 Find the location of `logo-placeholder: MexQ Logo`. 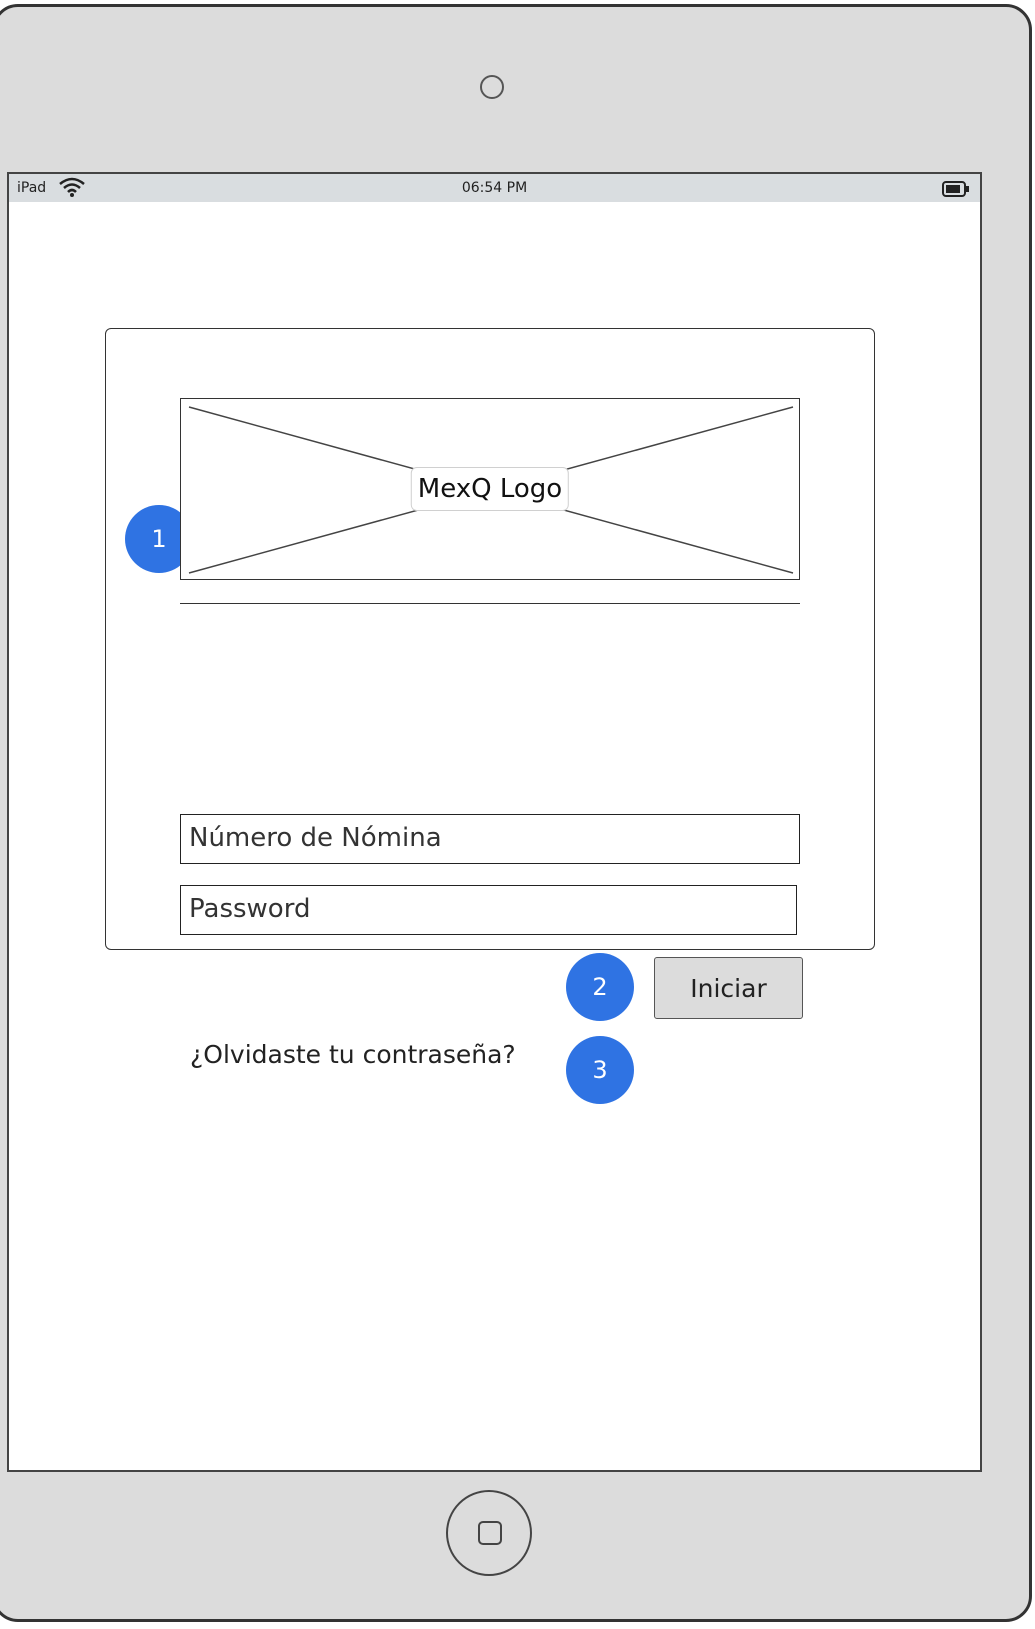

logo-placeholder: MexQ Logo is located at coordinates (490, 489).